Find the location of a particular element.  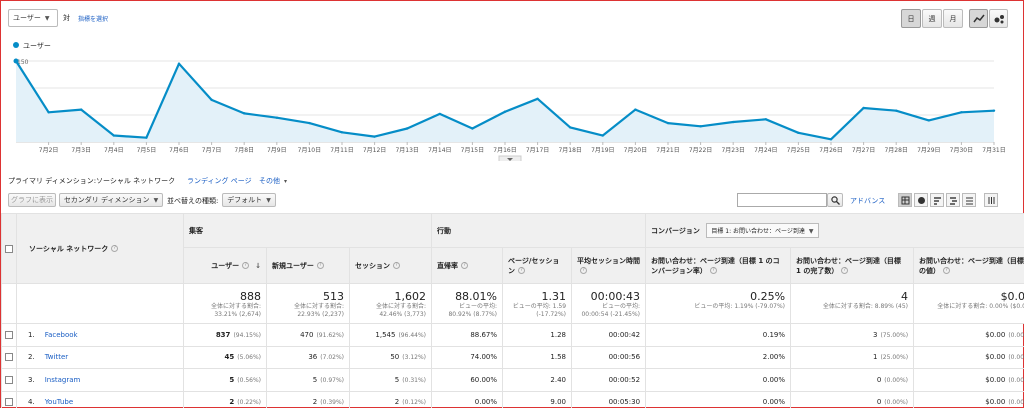

goal-select: 目標 1: お問い合わせ：ページ到達 ▼ is located at coordinates (762, 230).